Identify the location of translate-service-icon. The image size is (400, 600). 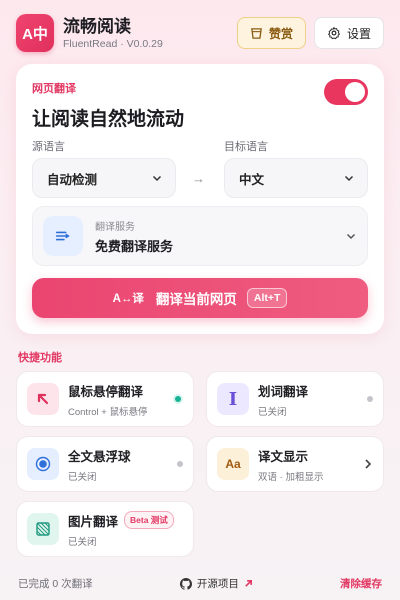
(63, 236).